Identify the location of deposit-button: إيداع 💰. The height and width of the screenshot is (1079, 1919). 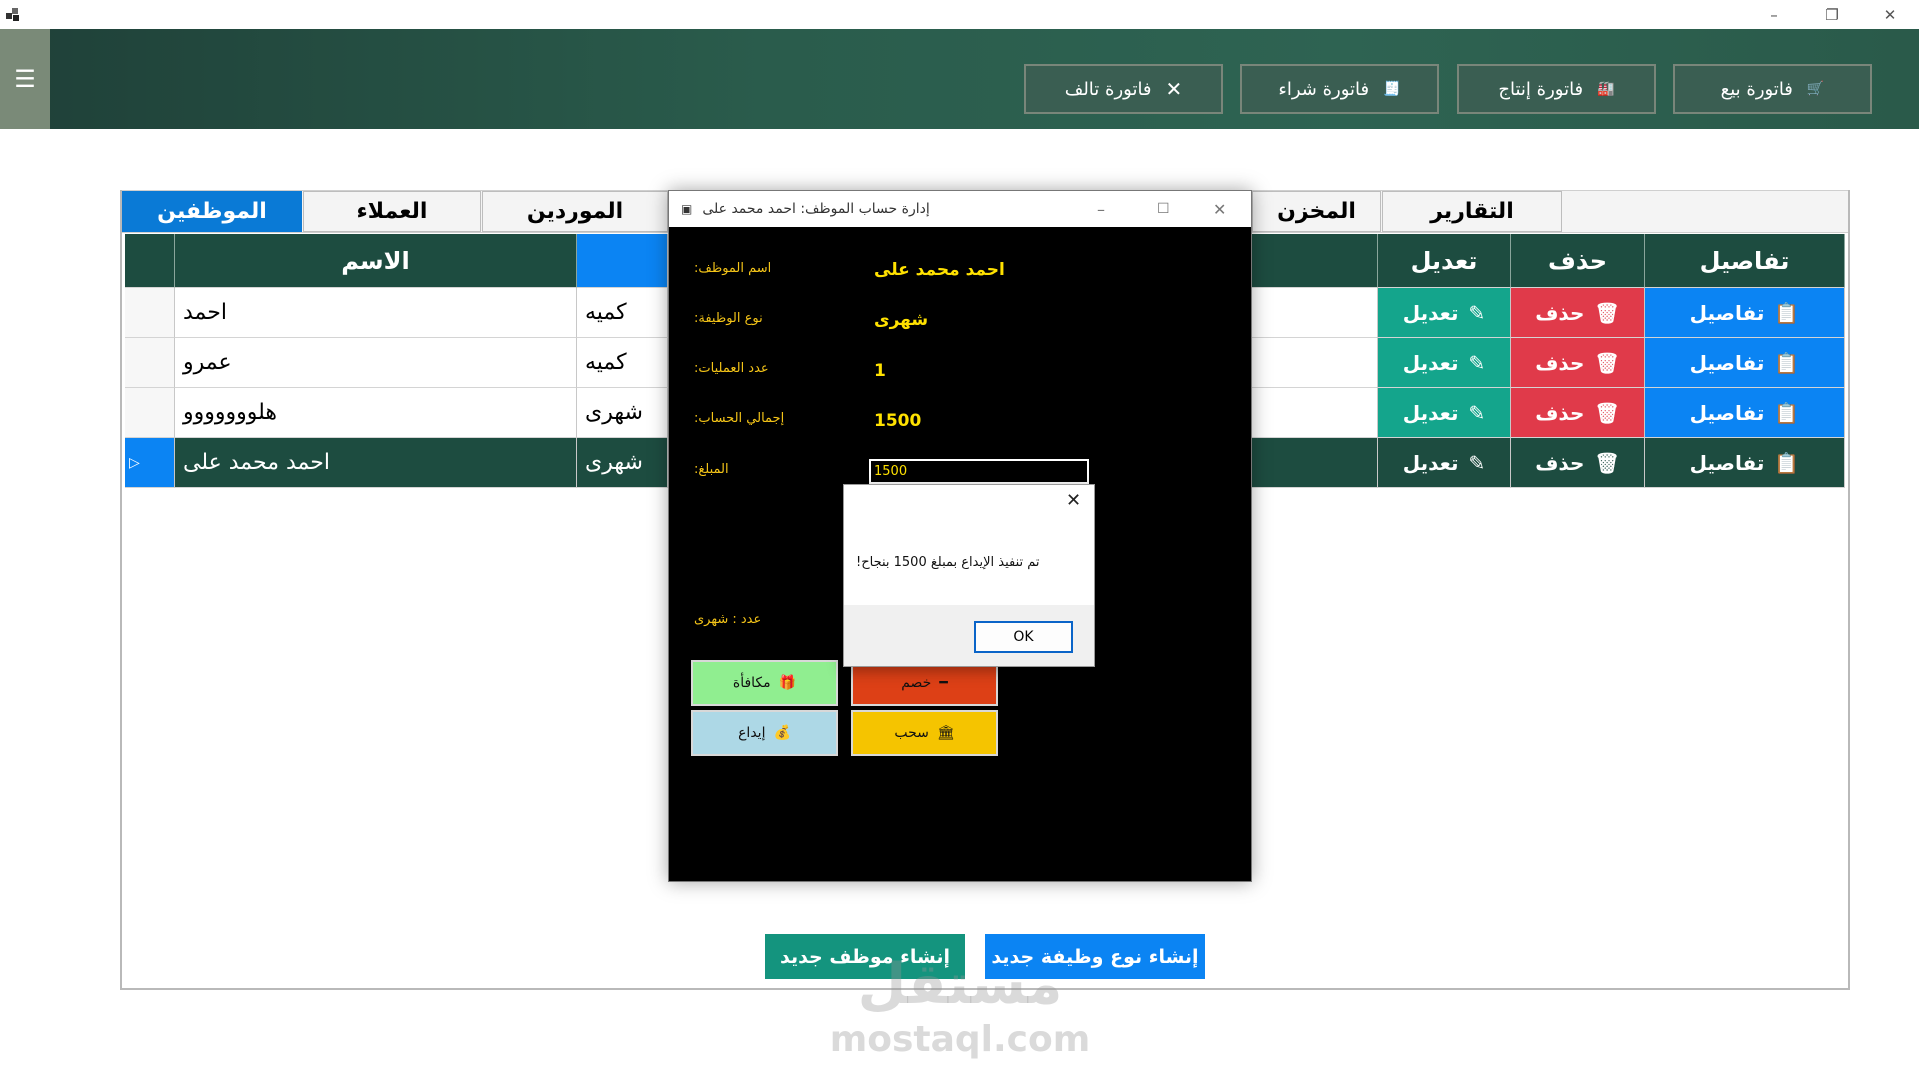
(764, 733).